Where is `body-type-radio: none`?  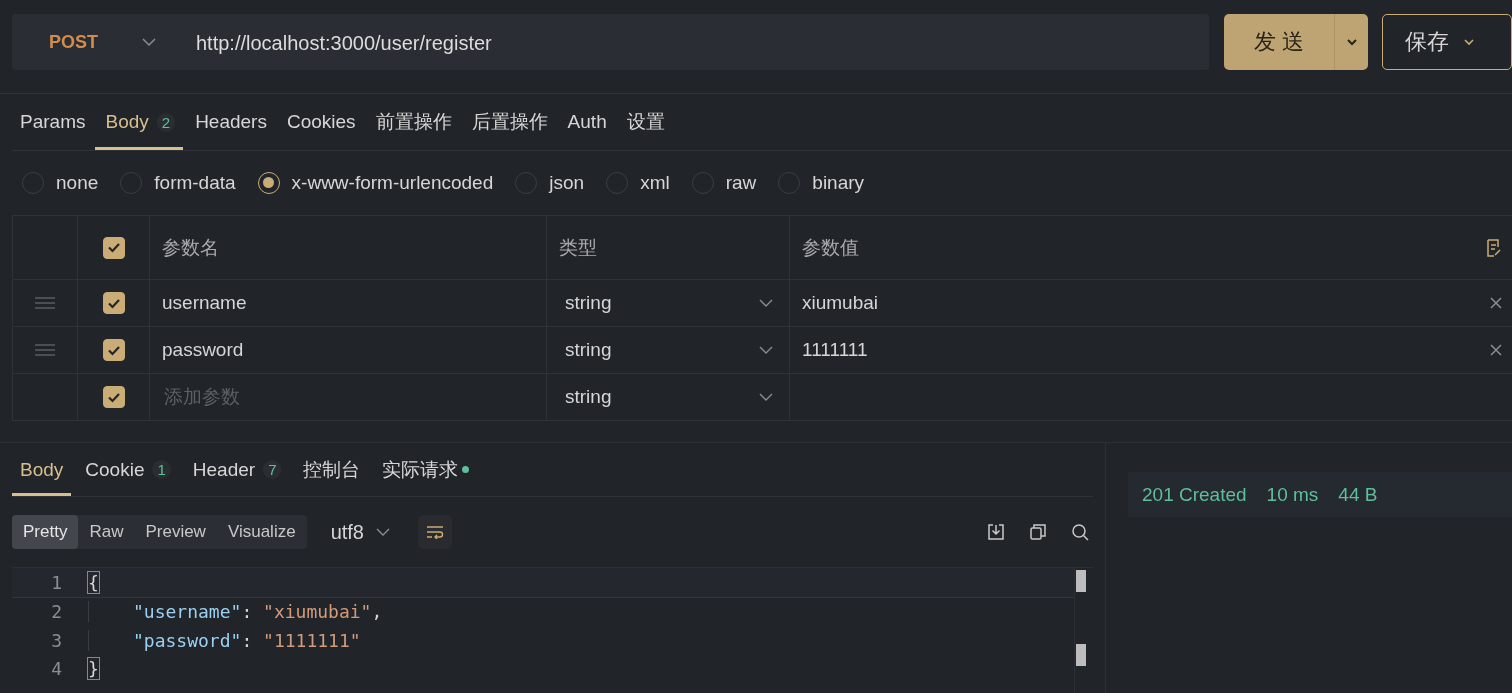
body-type-radio: none is located at coordinates (60, 183).